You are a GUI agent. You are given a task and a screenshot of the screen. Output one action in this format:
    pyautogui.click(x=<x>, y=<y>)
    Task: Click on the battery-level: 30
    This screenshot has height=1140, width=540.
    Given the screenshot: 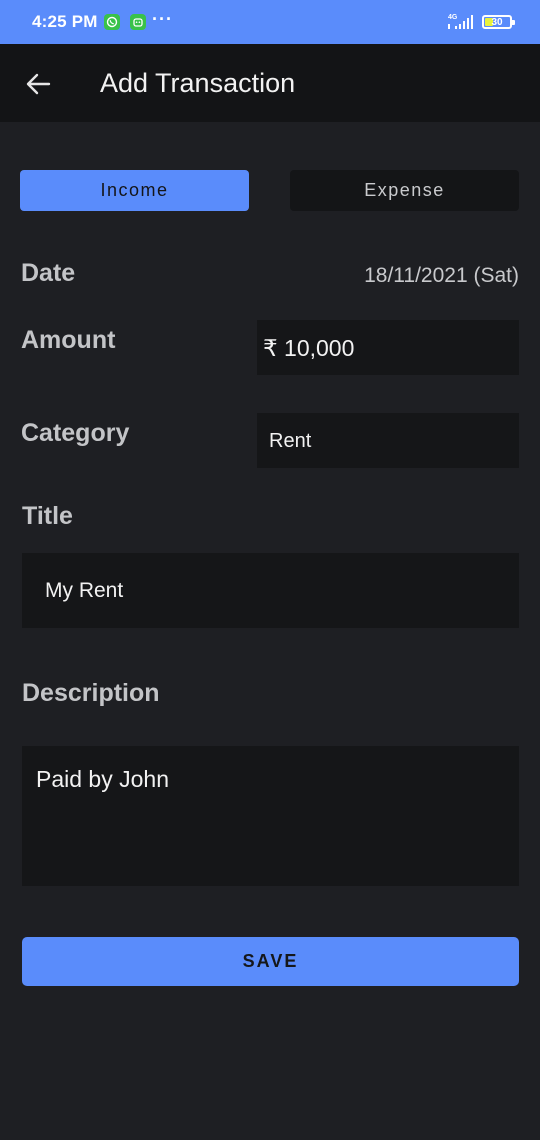 What is the action you would take?
    pyautogui.click(x=497, y=22)
    